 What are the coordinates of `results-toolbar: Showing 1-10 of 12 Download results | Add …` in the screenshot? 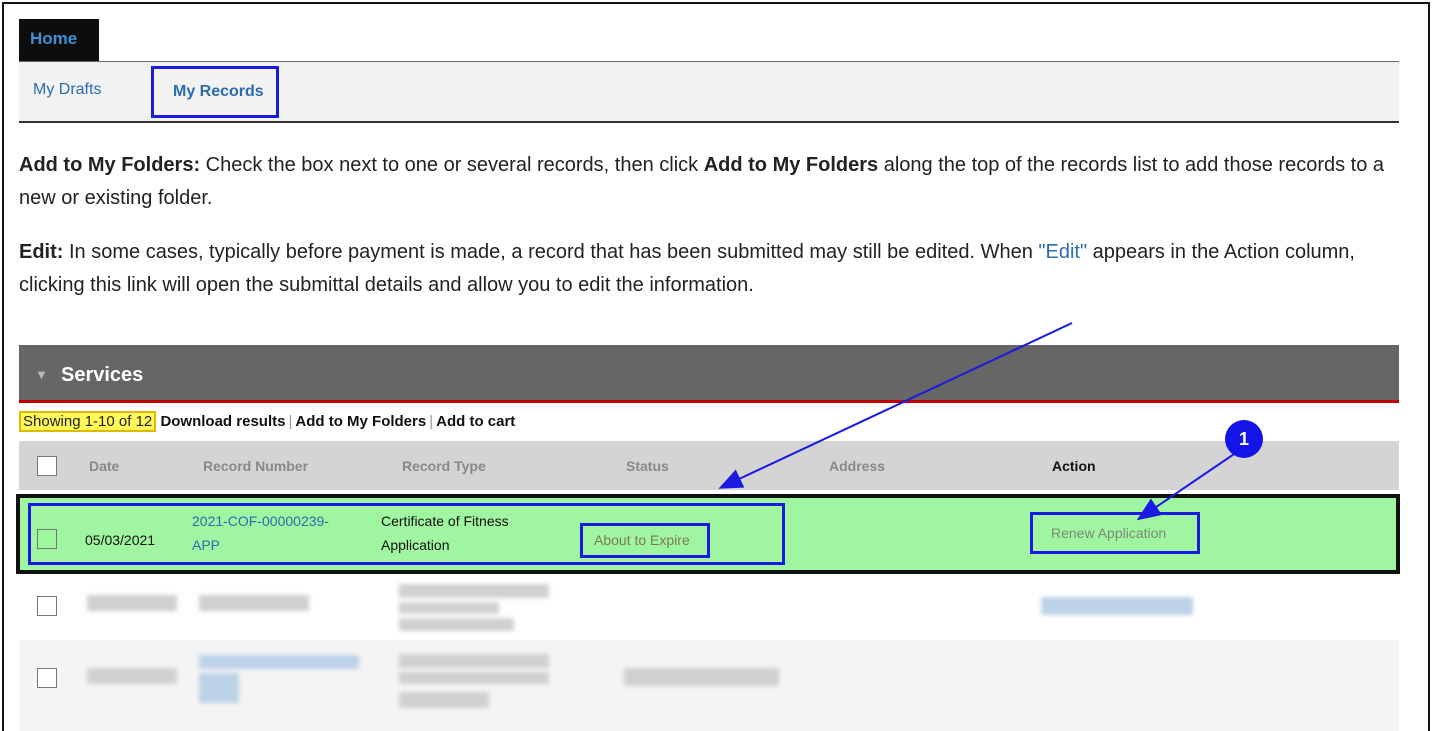 It's located at (267, 422).